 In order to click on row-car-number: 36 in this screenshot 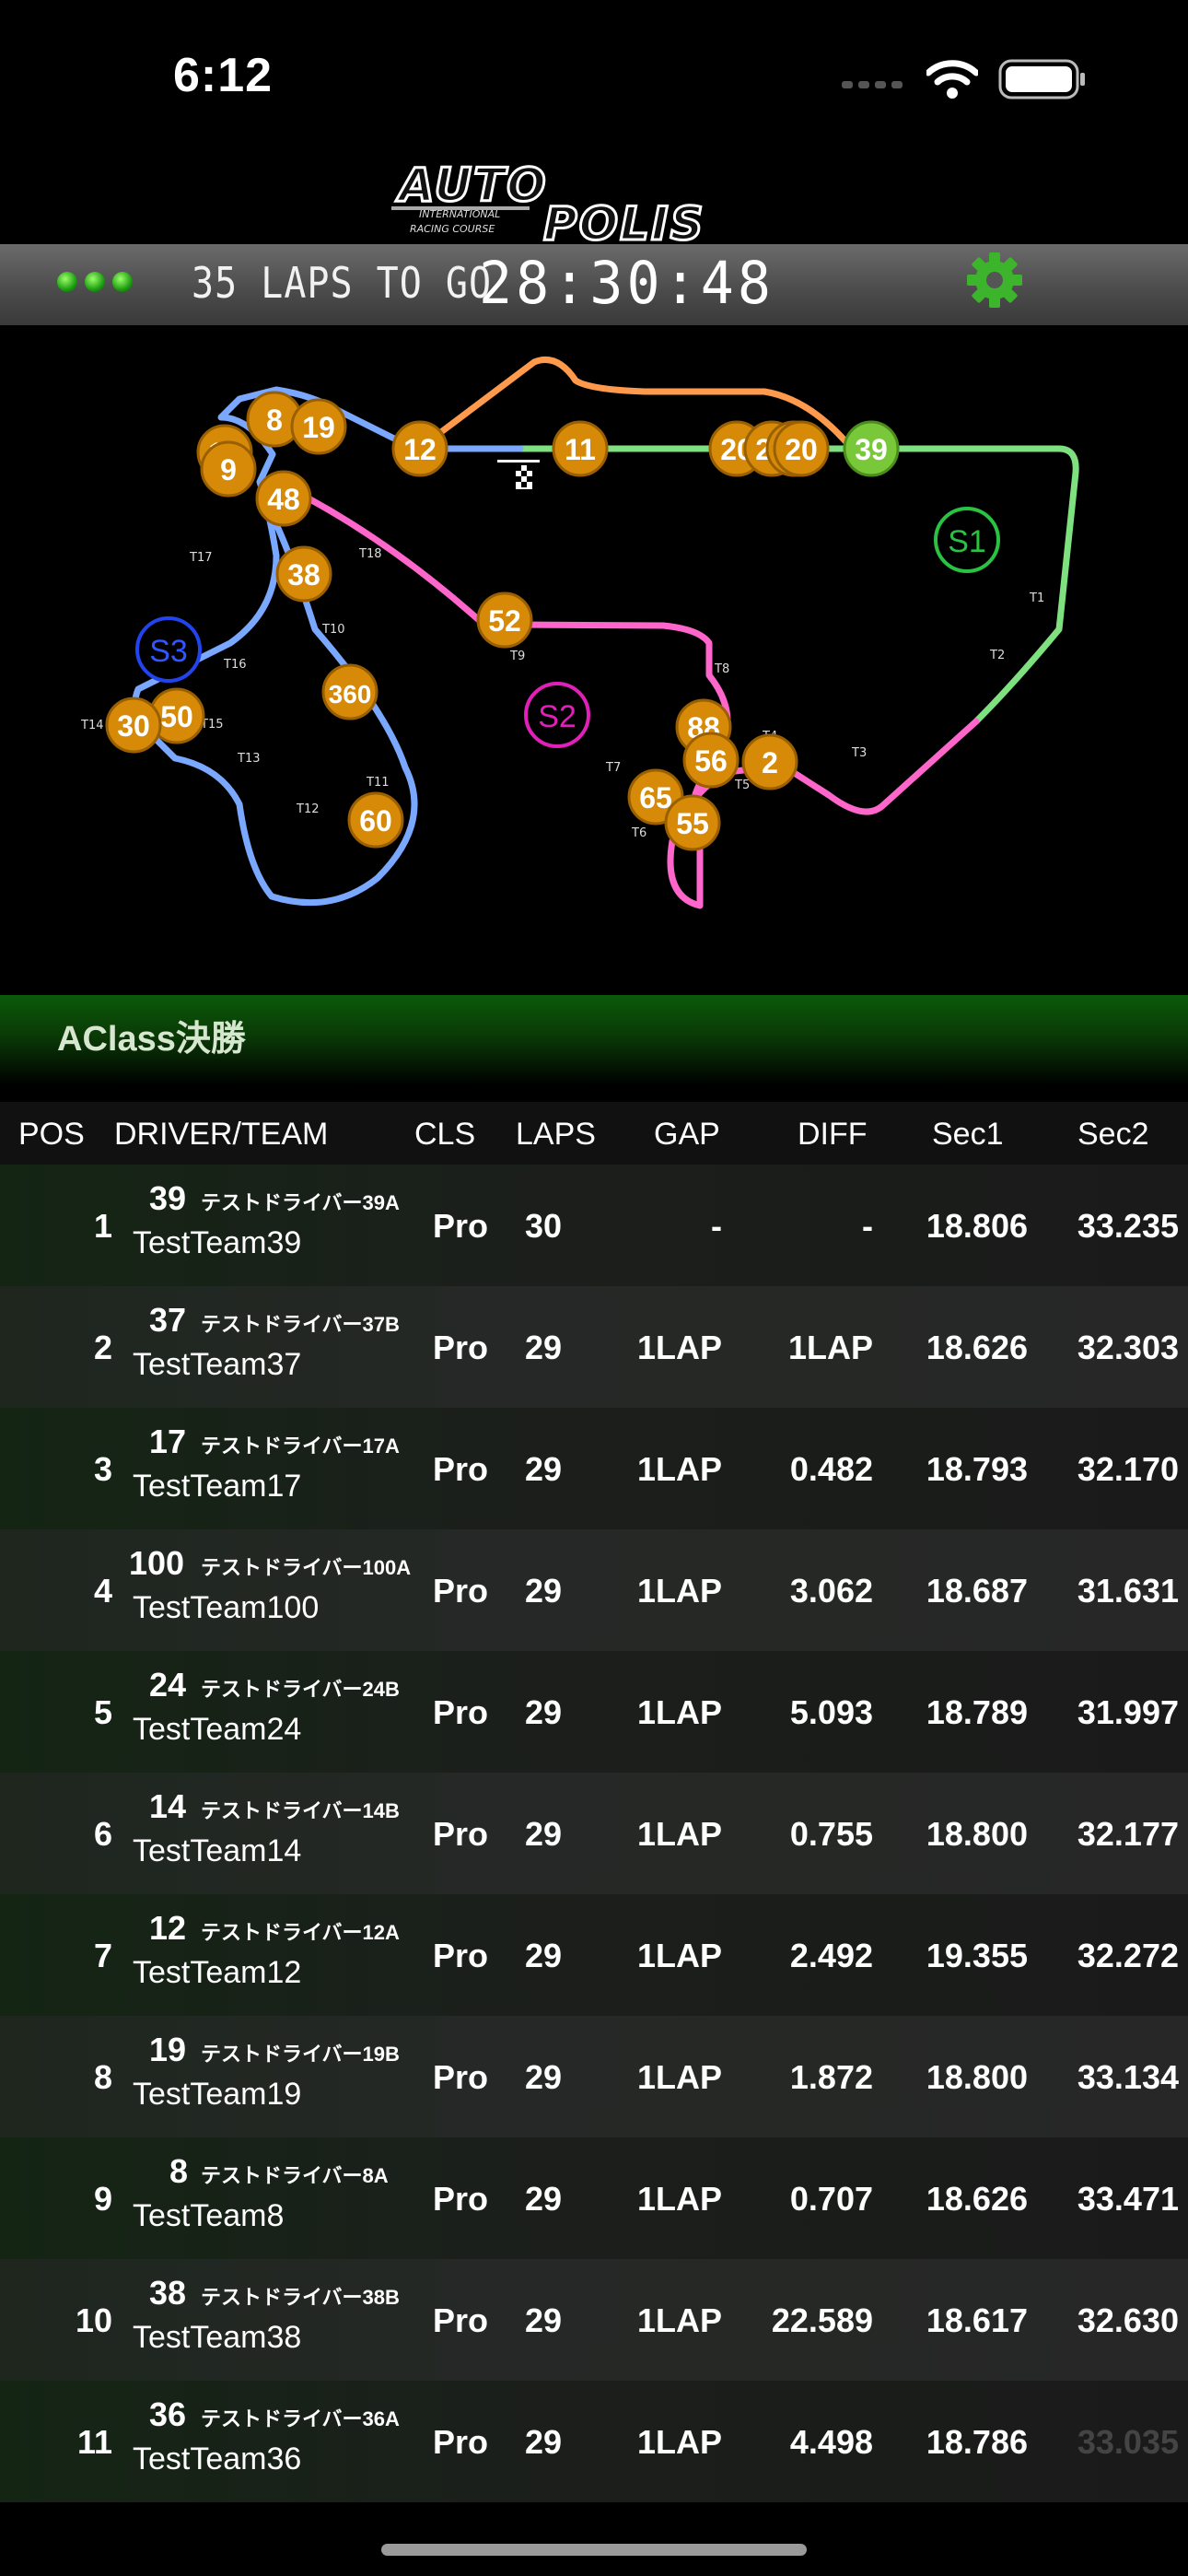, I will do `click(168, 2414)`.